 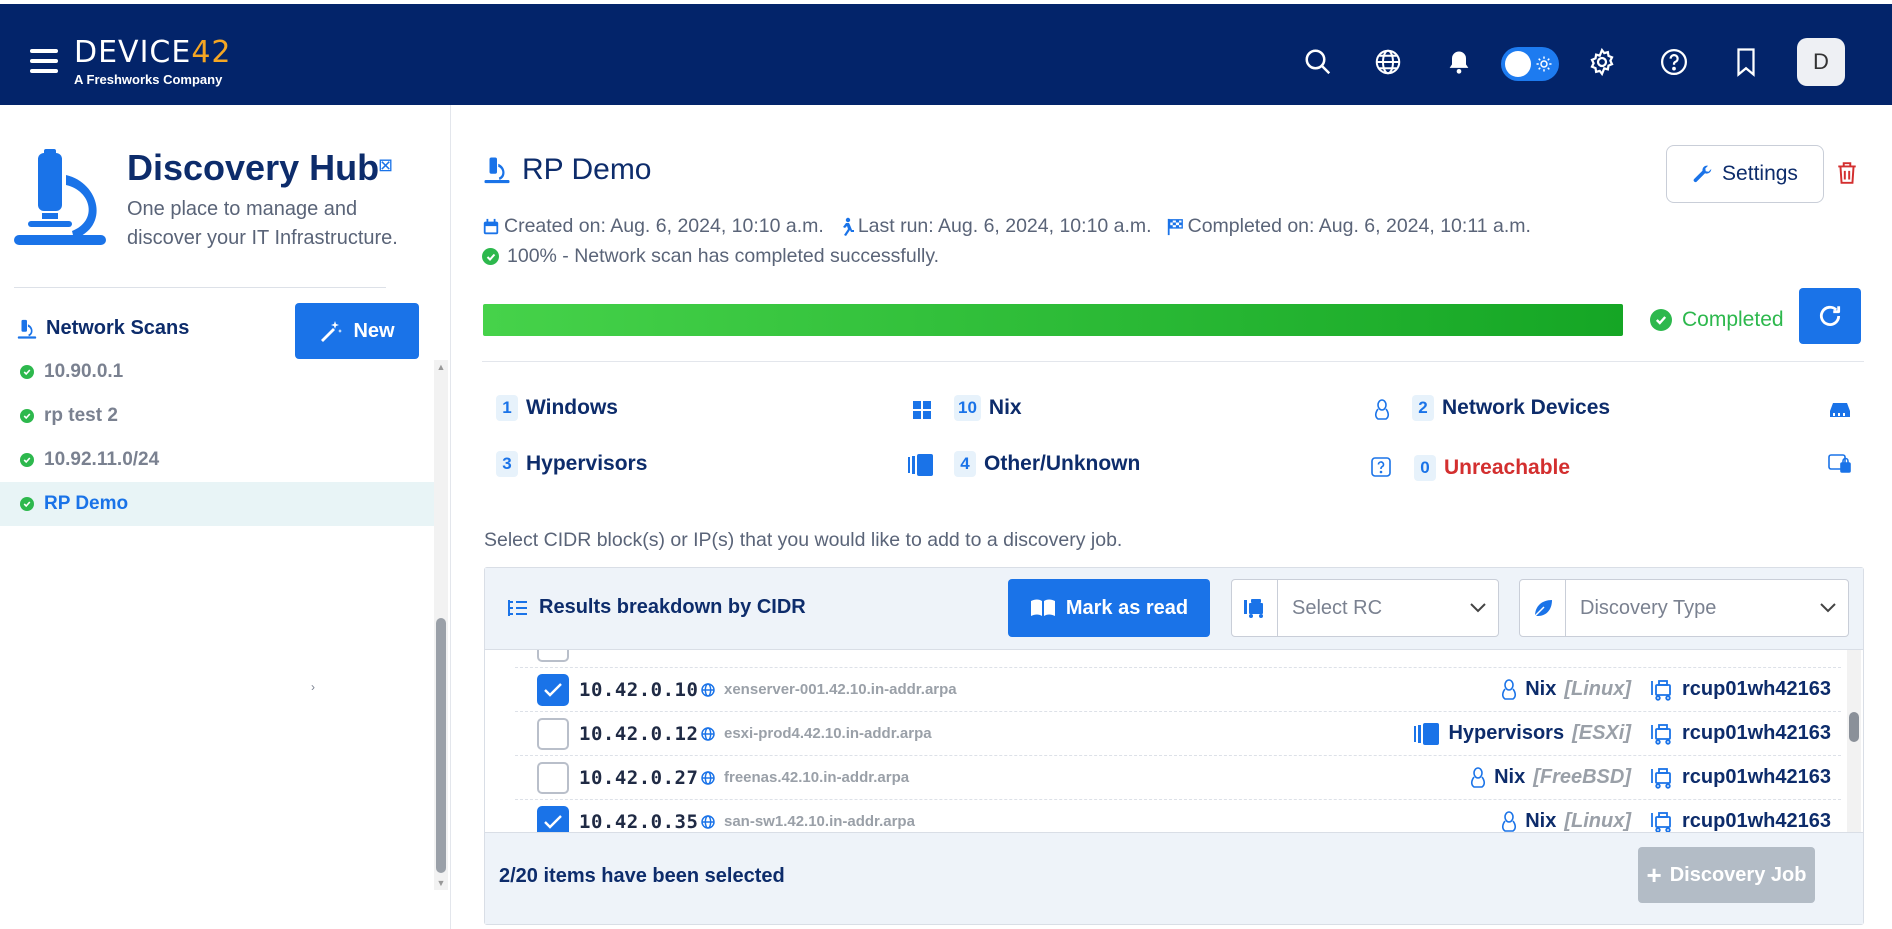 I want to click on completed-badge: Completed, so click(x=1717, y=320).